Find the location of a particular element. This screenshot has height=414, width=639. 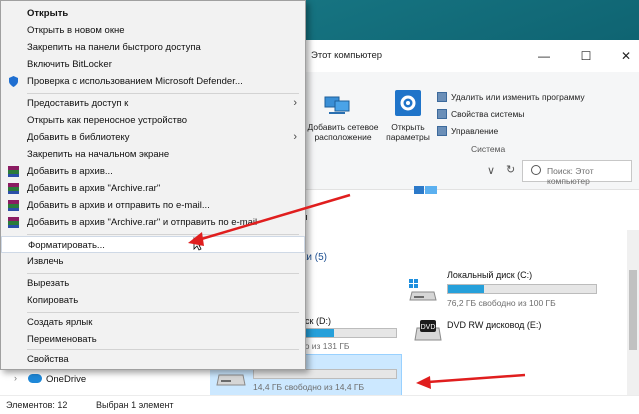

uninstall-label: Удалить или изменить программу is located at coordinates (518, 97).